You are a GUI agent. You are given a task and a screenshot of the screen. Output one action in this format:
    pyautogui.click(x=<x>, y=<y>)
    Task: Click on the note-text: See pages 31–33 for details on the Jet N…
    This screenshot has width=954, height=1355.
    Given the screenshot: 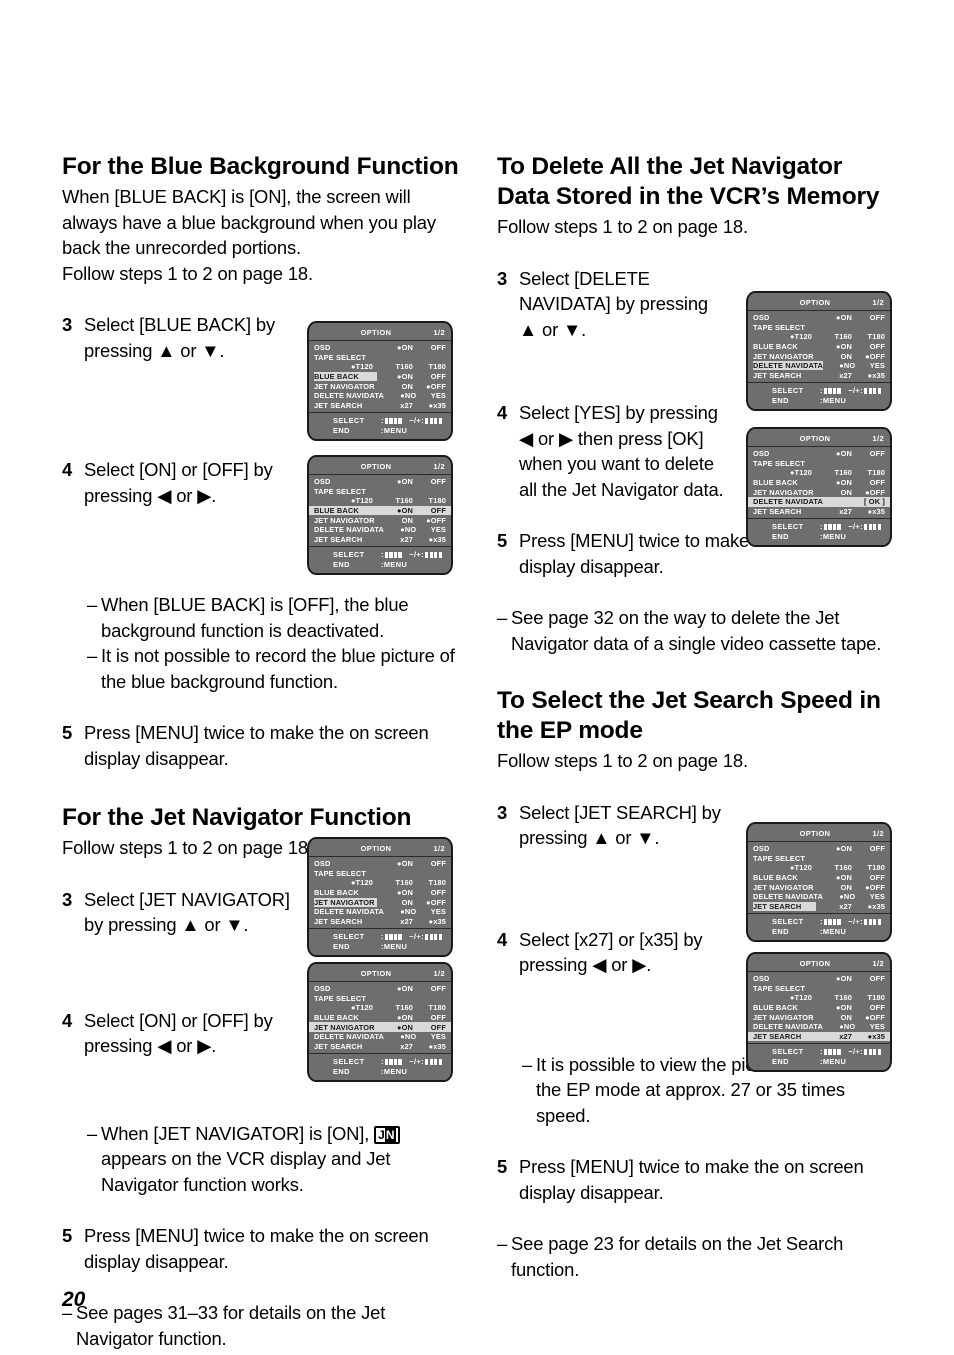 What is the action you would take?
    pyautogui.click(x=231, y=1325)
    